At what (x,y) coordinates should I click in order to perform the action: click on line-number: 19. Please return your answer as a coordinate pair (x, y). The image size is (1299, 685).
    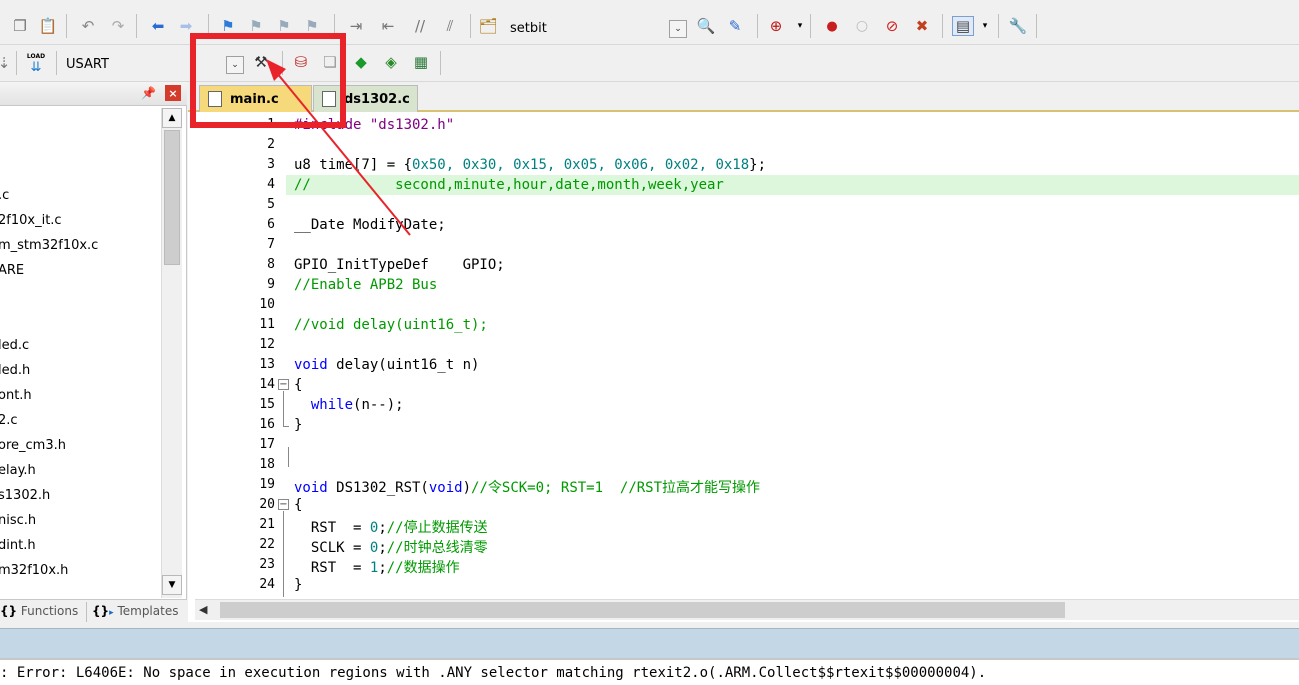
    Looking at the image, I should click on (267, 484).